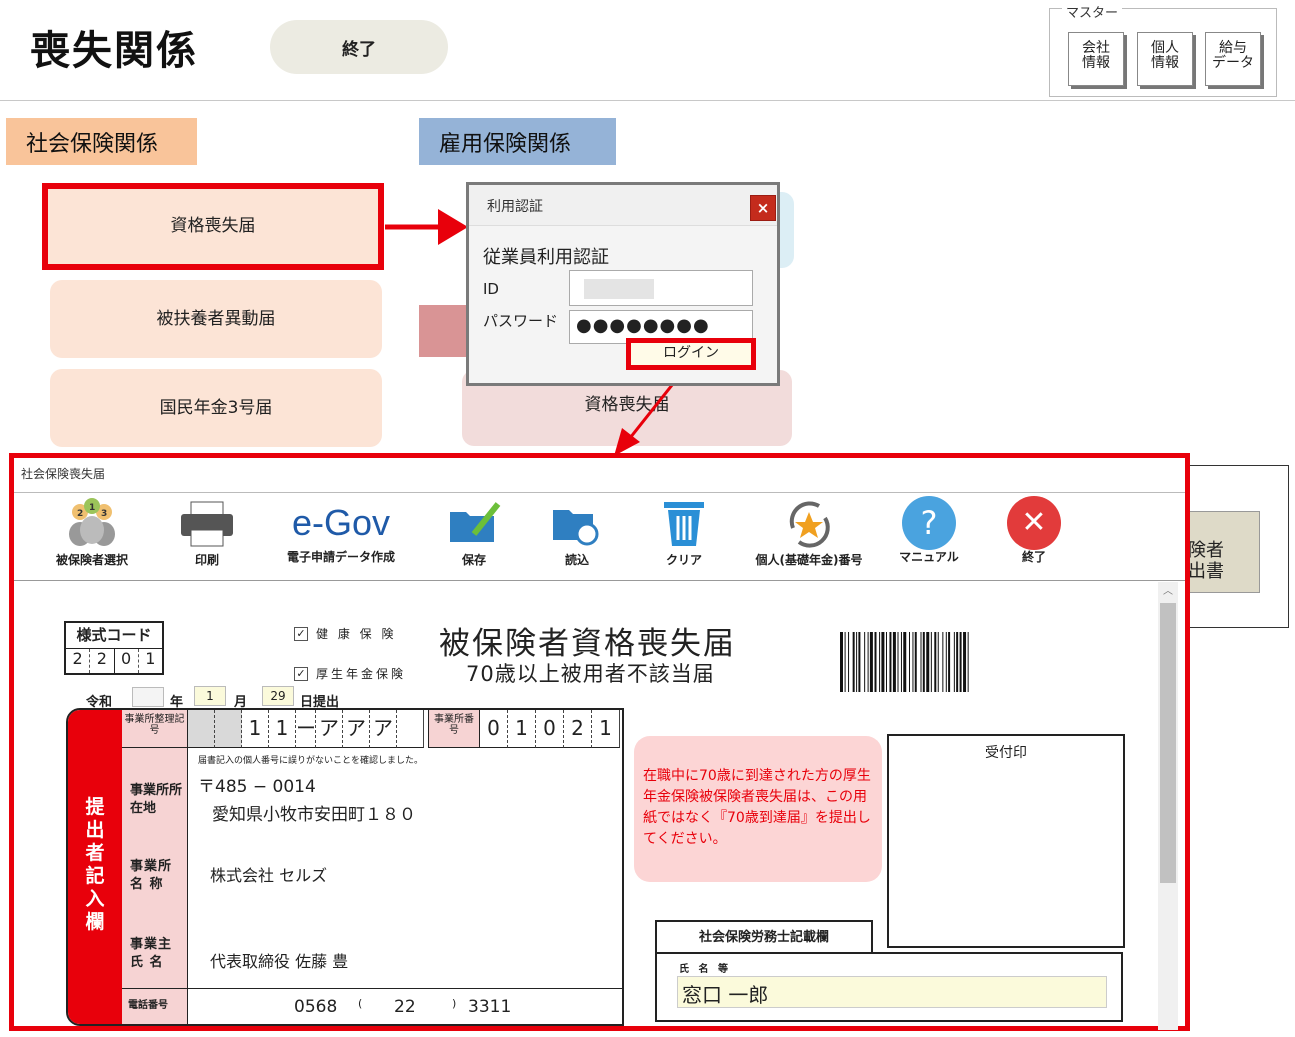 The width and height of the screenshot is (1295, 1037). What do you see at coordinates (1092, 11) in the screenshot?
I see `master-label: マスター` at bounding box center [1092, 11].